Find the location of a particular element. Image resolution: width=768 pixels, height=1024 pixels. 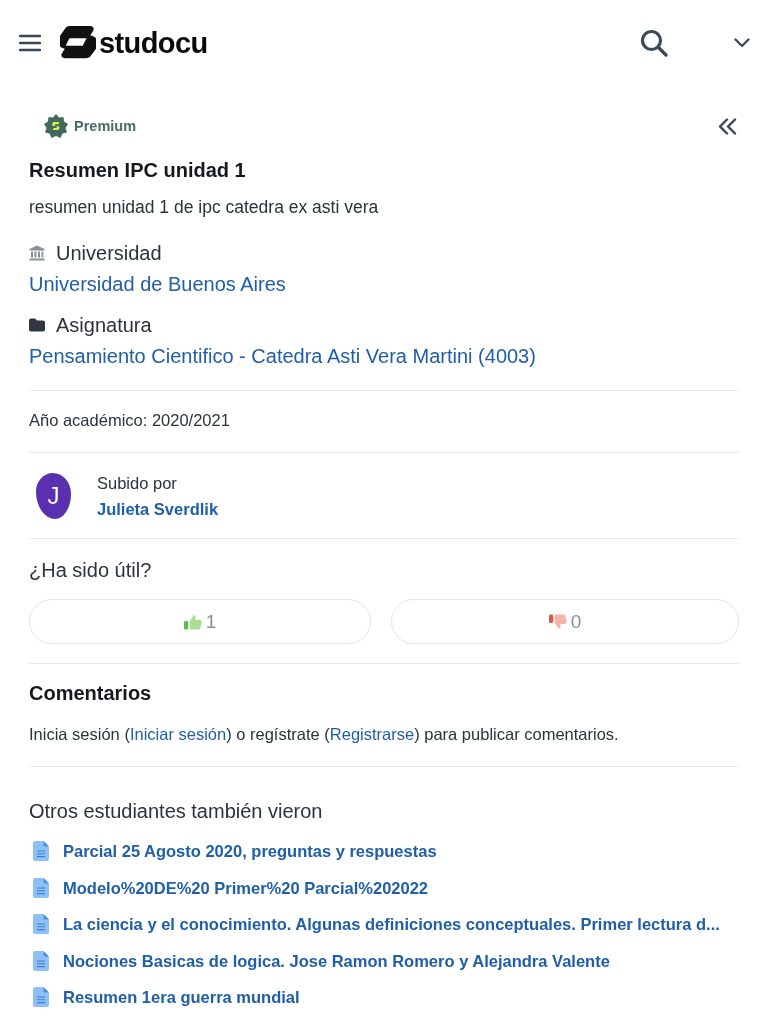

thumbs-down-icon is located at coordinates (557, 621).